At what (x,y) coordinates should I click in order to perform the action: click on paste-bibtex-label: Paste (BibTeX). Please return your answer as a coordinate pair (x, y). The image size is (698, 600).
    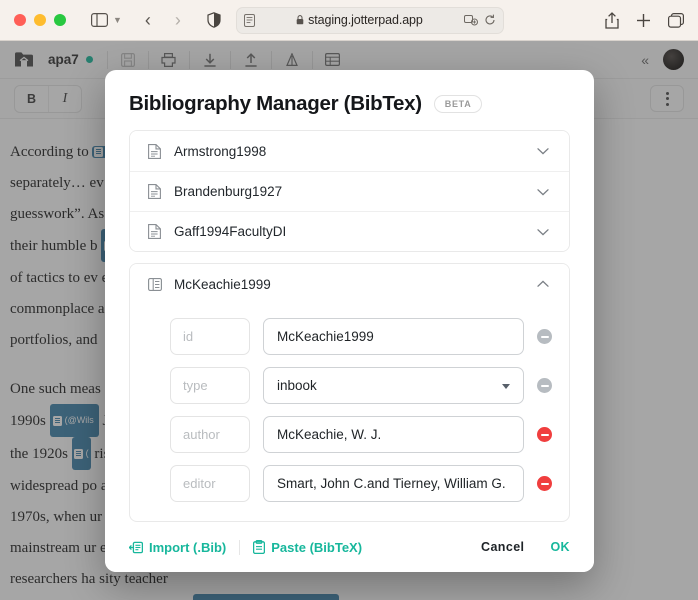
    Looking at the image, I should click on (317, 547).